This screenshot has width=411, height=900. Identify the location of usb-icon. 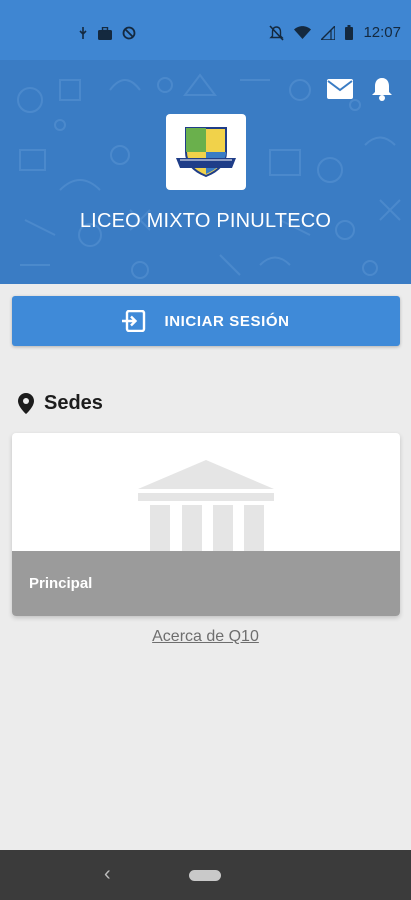
(83, 33).